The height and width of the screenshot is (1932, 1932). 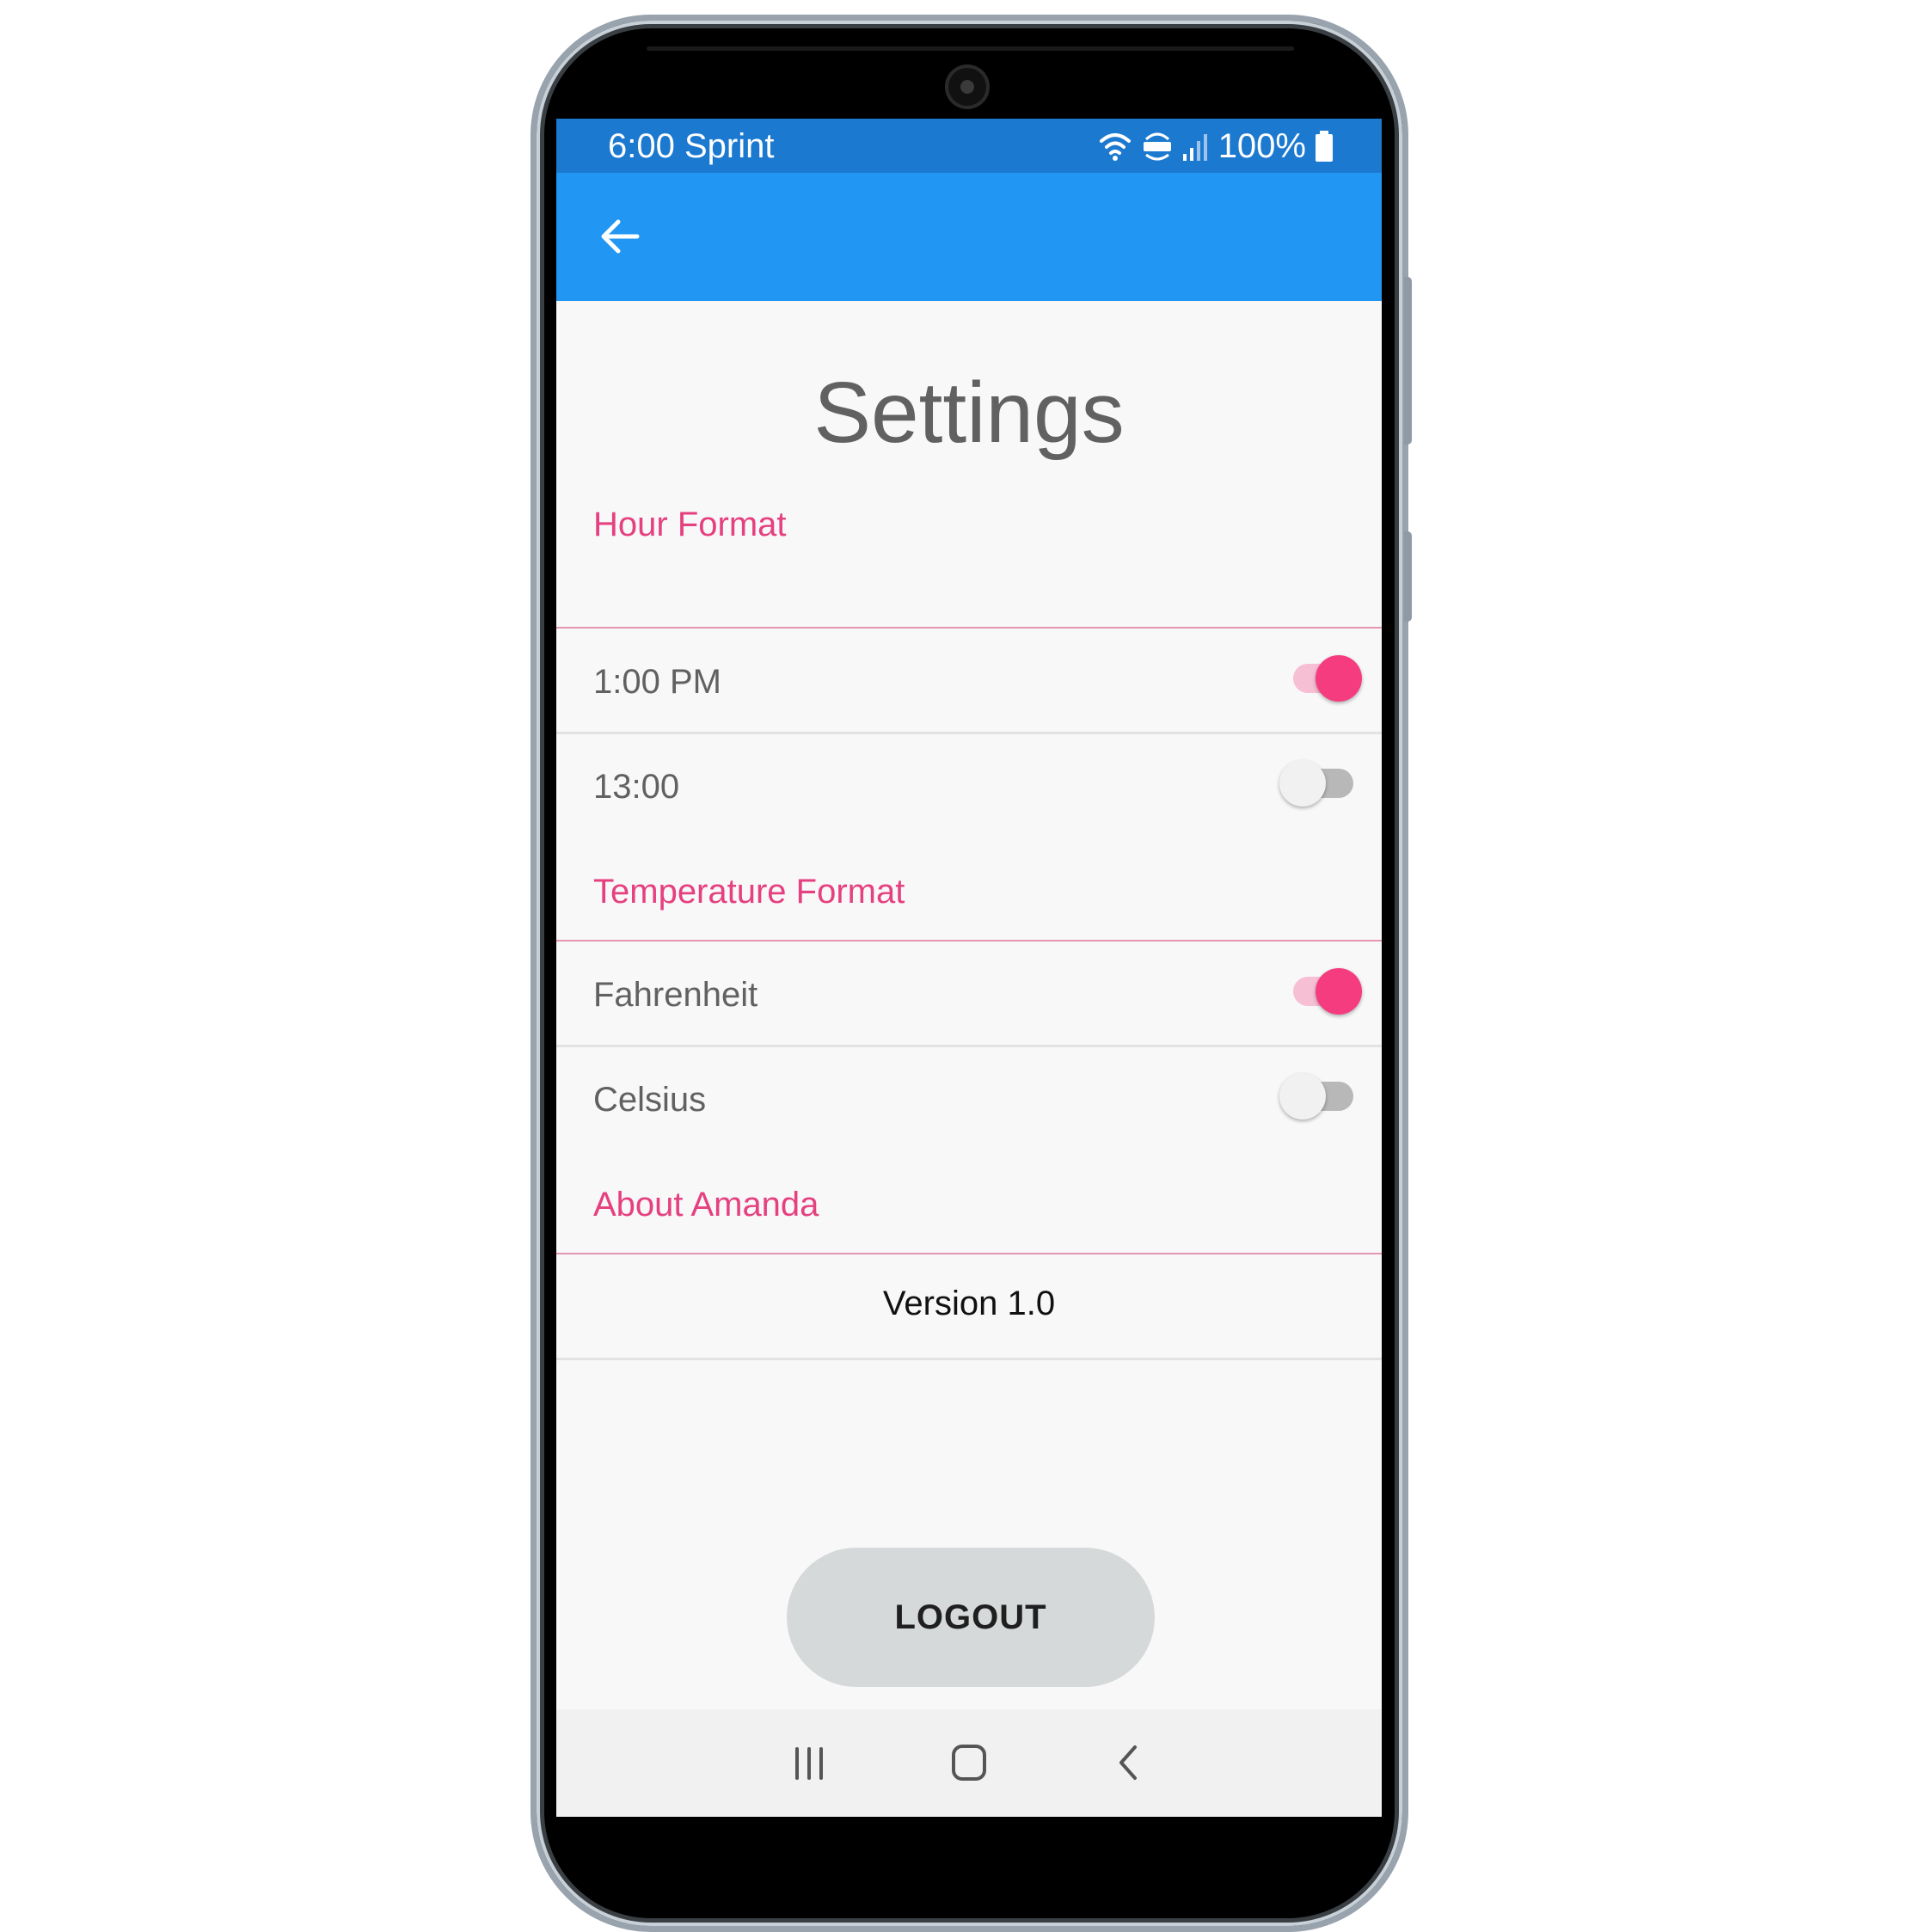 I want to click on version-text: Version 1.0, so click(x=969, y=1303).